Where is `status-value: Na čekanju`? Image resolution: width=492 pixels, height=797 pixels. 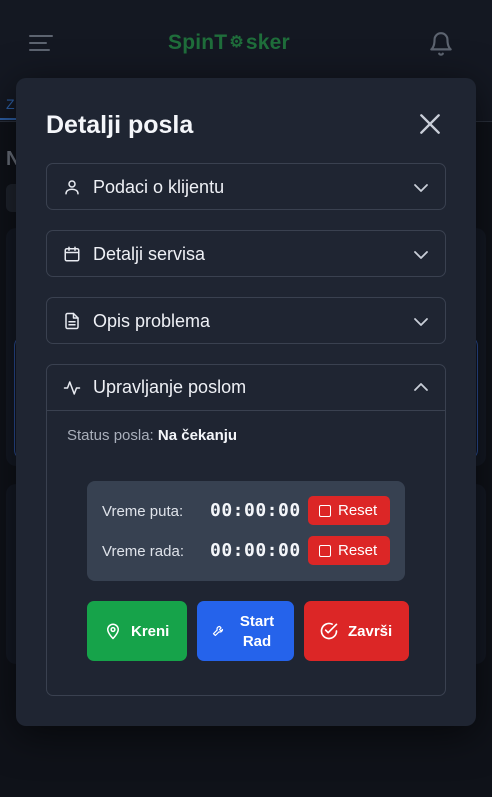
status-value: Na čekanju is located at coordinates (197, 435).